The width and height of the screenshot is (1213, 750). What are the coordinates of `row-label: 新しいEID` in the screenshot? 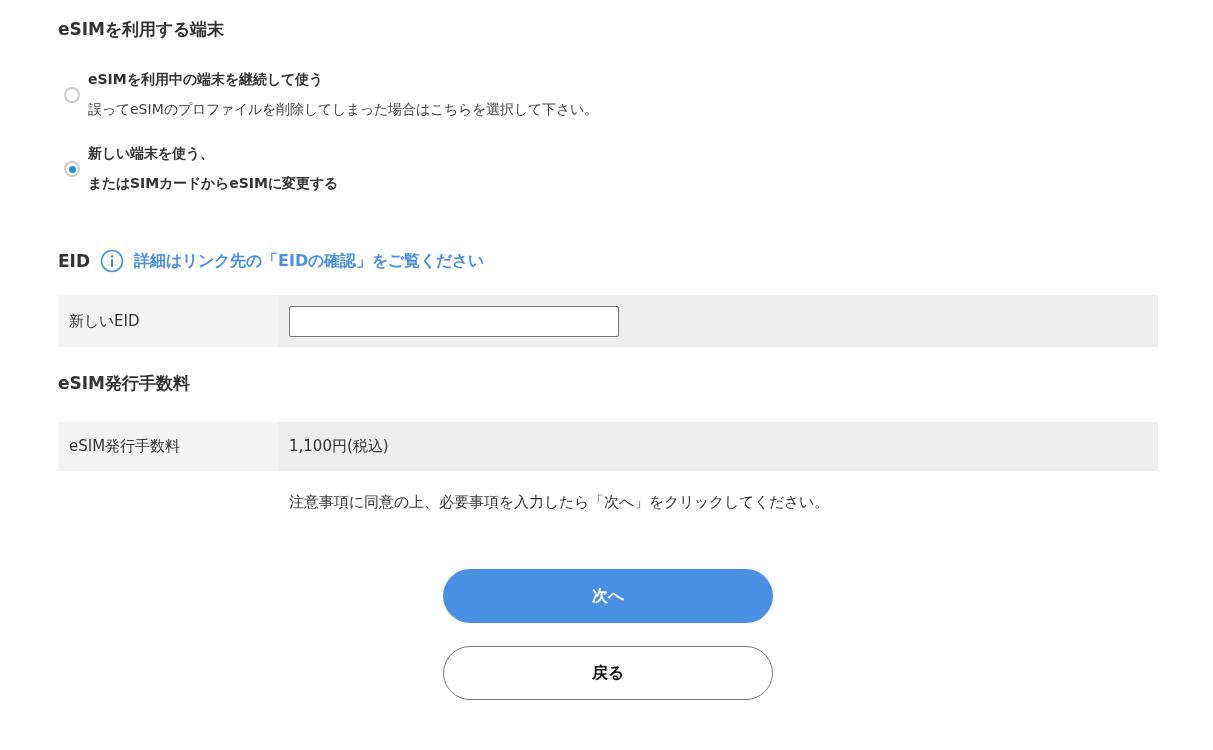 It's located at (168, 321).